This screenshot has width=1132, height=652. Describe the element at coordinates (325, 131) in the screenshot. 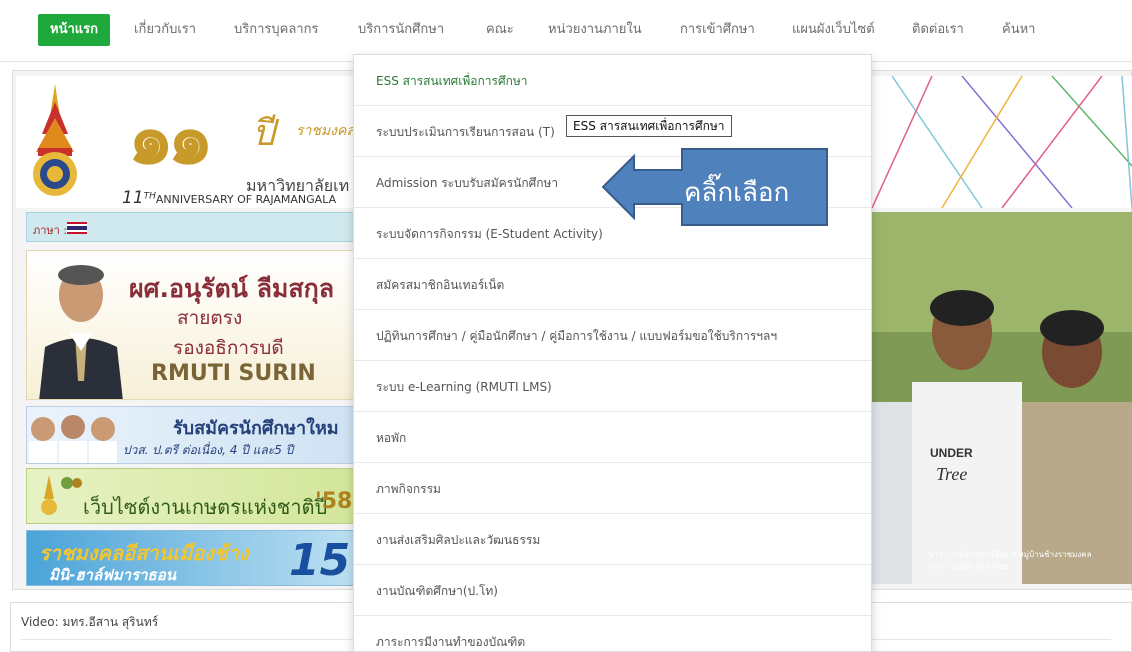

I see `anniversary-institution: ราชมงคล` at that location.